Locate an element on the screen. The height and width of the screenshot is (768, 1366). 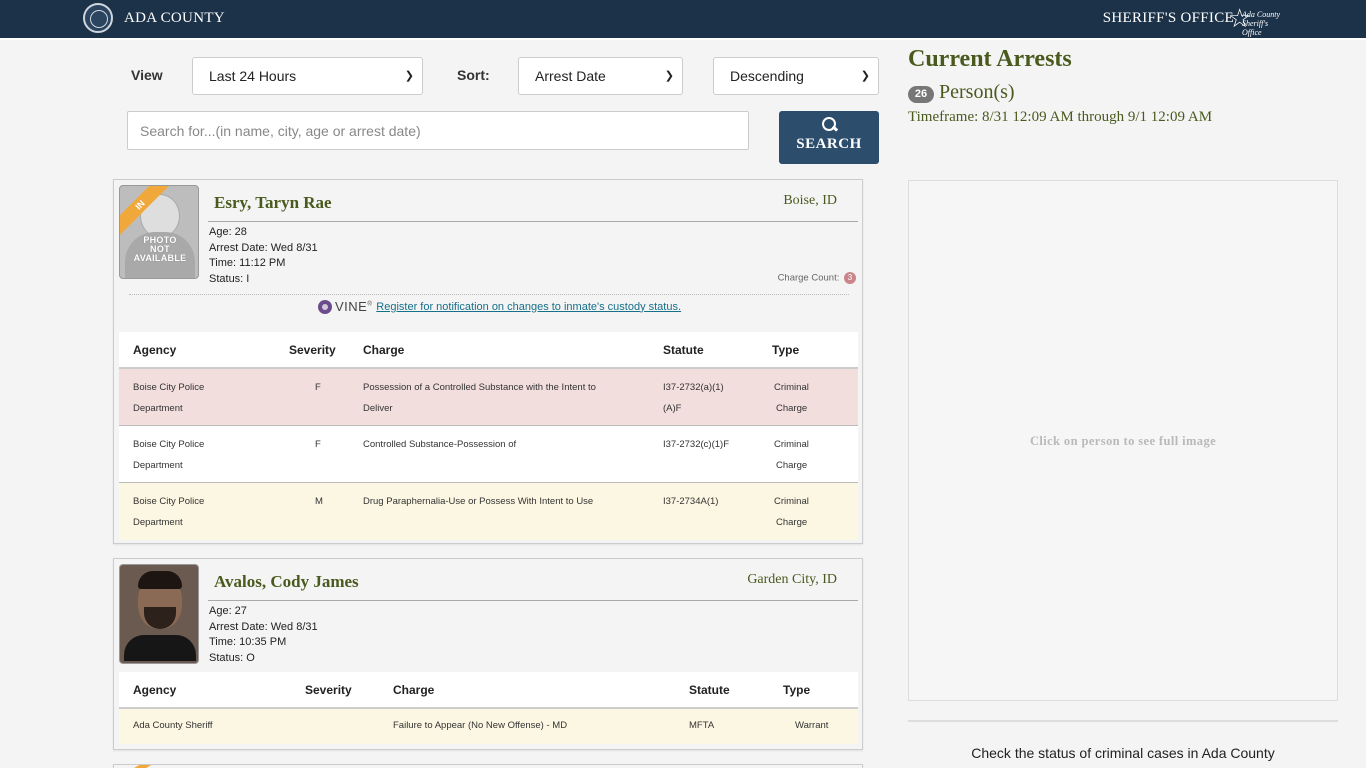
custody-status: Status: O is located at coordinates (232, 658).